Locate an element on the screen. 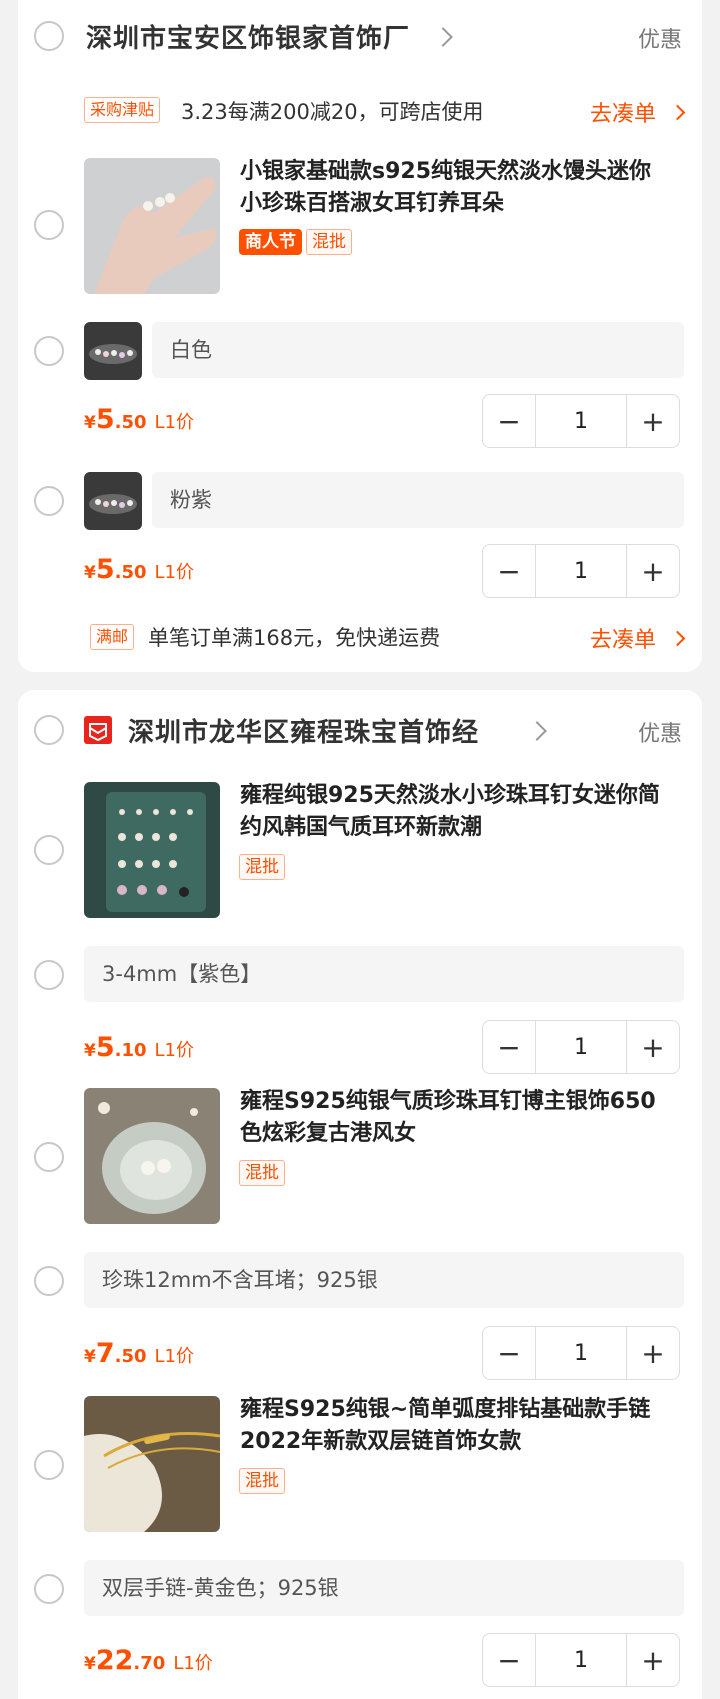 The width and height of the screenshot is (720, 1699). sku-selector: 粉紫 is located at coordinates (418, 500).